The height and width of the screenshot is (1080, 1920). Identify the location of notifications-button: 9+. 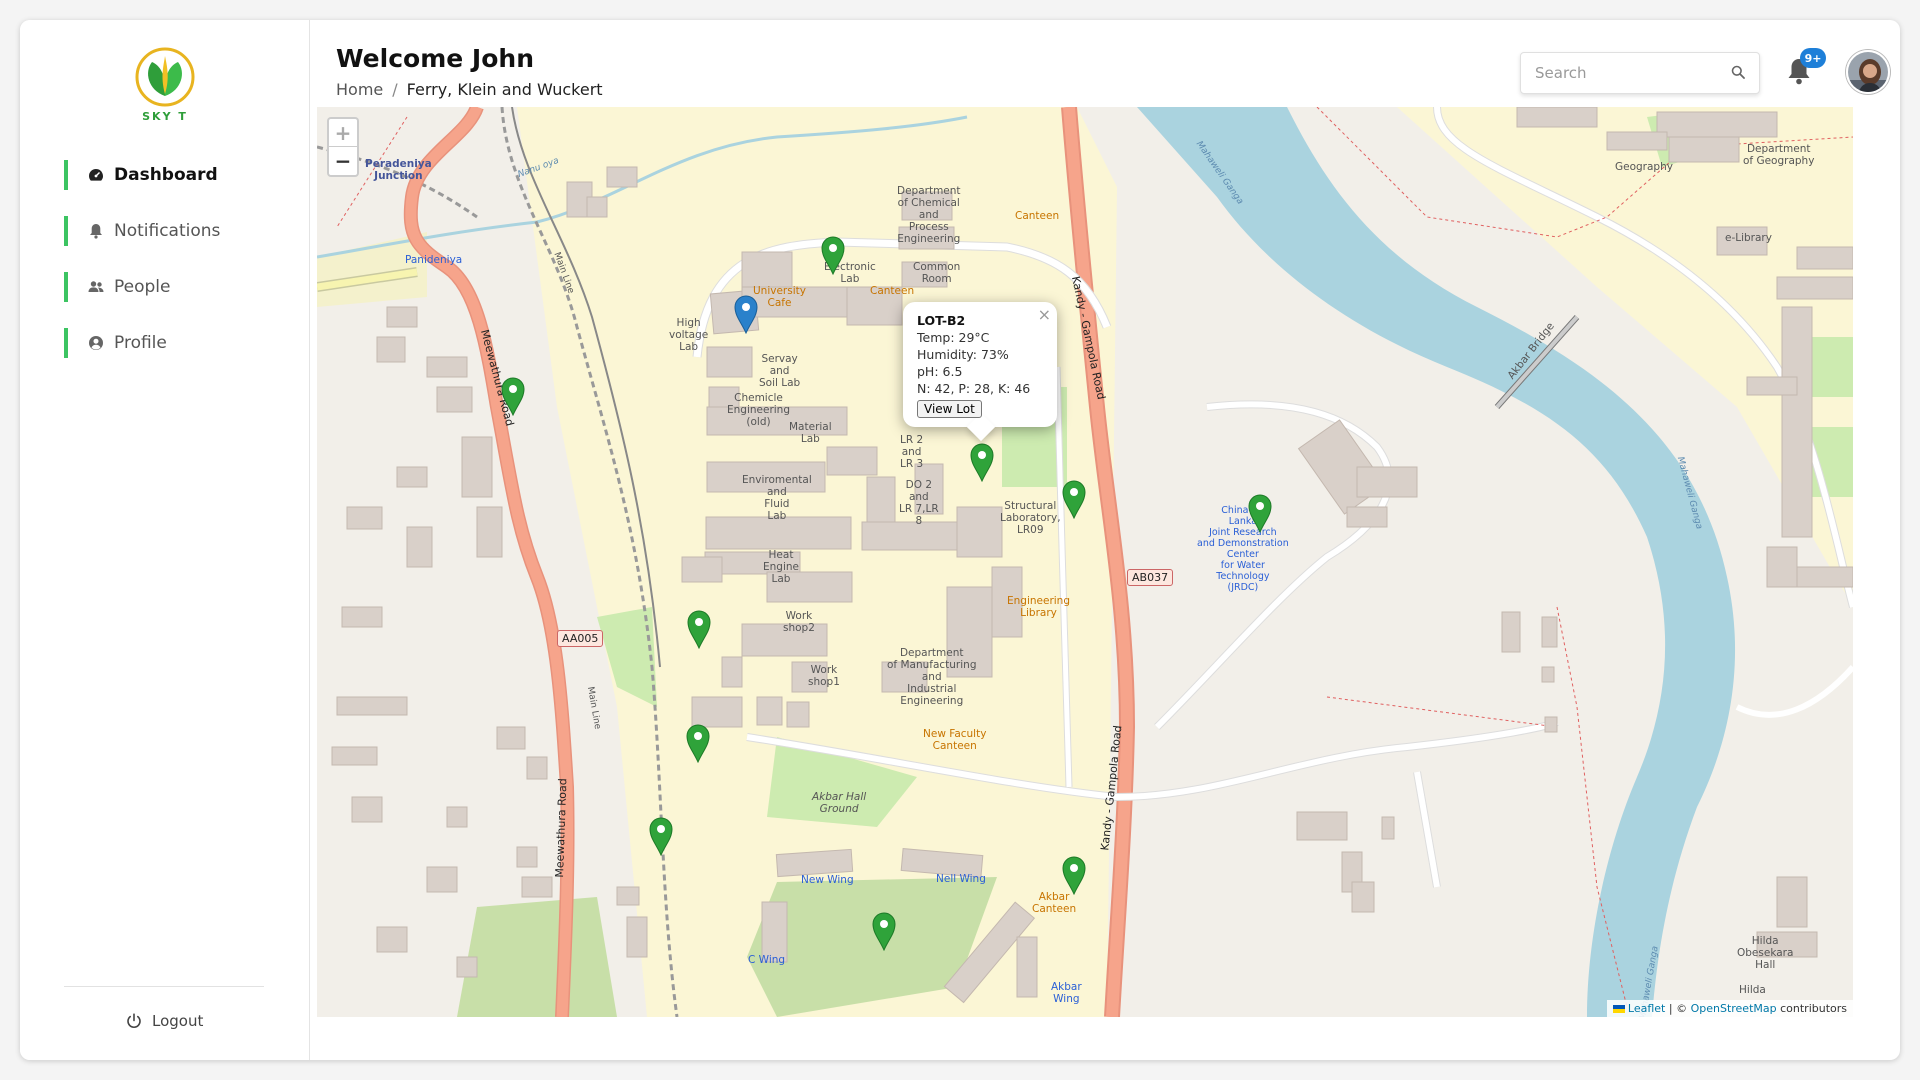
(1806, 69).